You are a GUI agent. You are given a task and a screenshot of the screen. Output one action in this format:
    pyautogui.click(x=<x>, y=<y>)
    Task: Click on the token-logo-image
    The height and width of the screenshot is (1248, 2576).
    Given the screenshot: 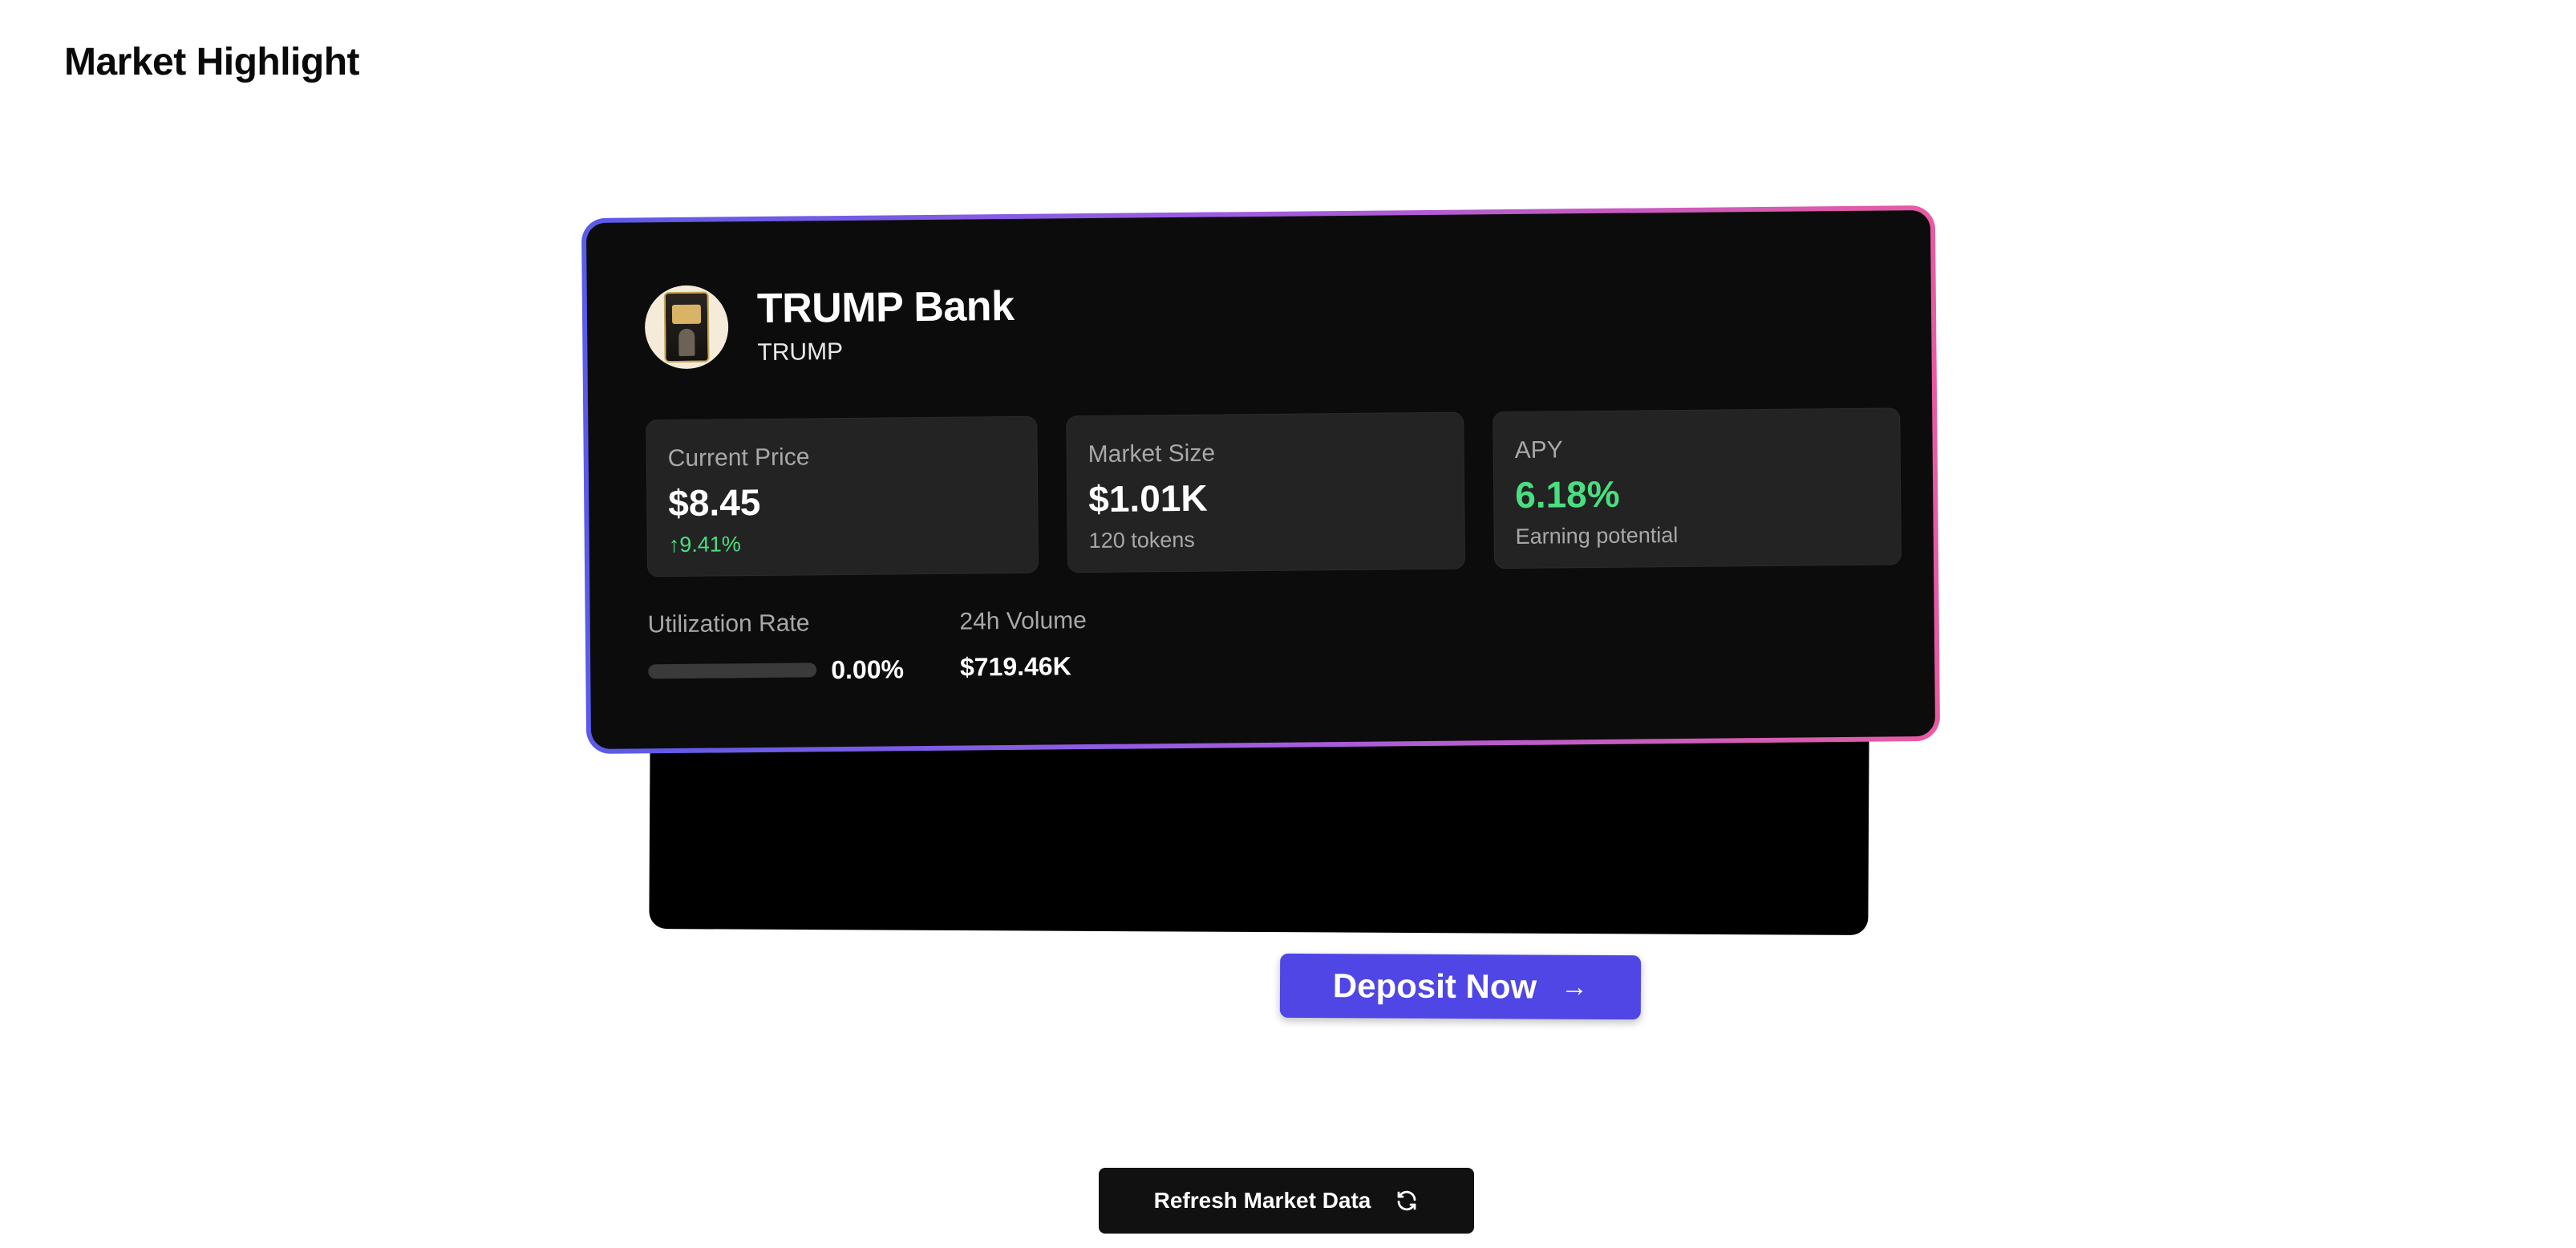 What is the action you would take?
    pyautogui.click(x=686, y=327)
    